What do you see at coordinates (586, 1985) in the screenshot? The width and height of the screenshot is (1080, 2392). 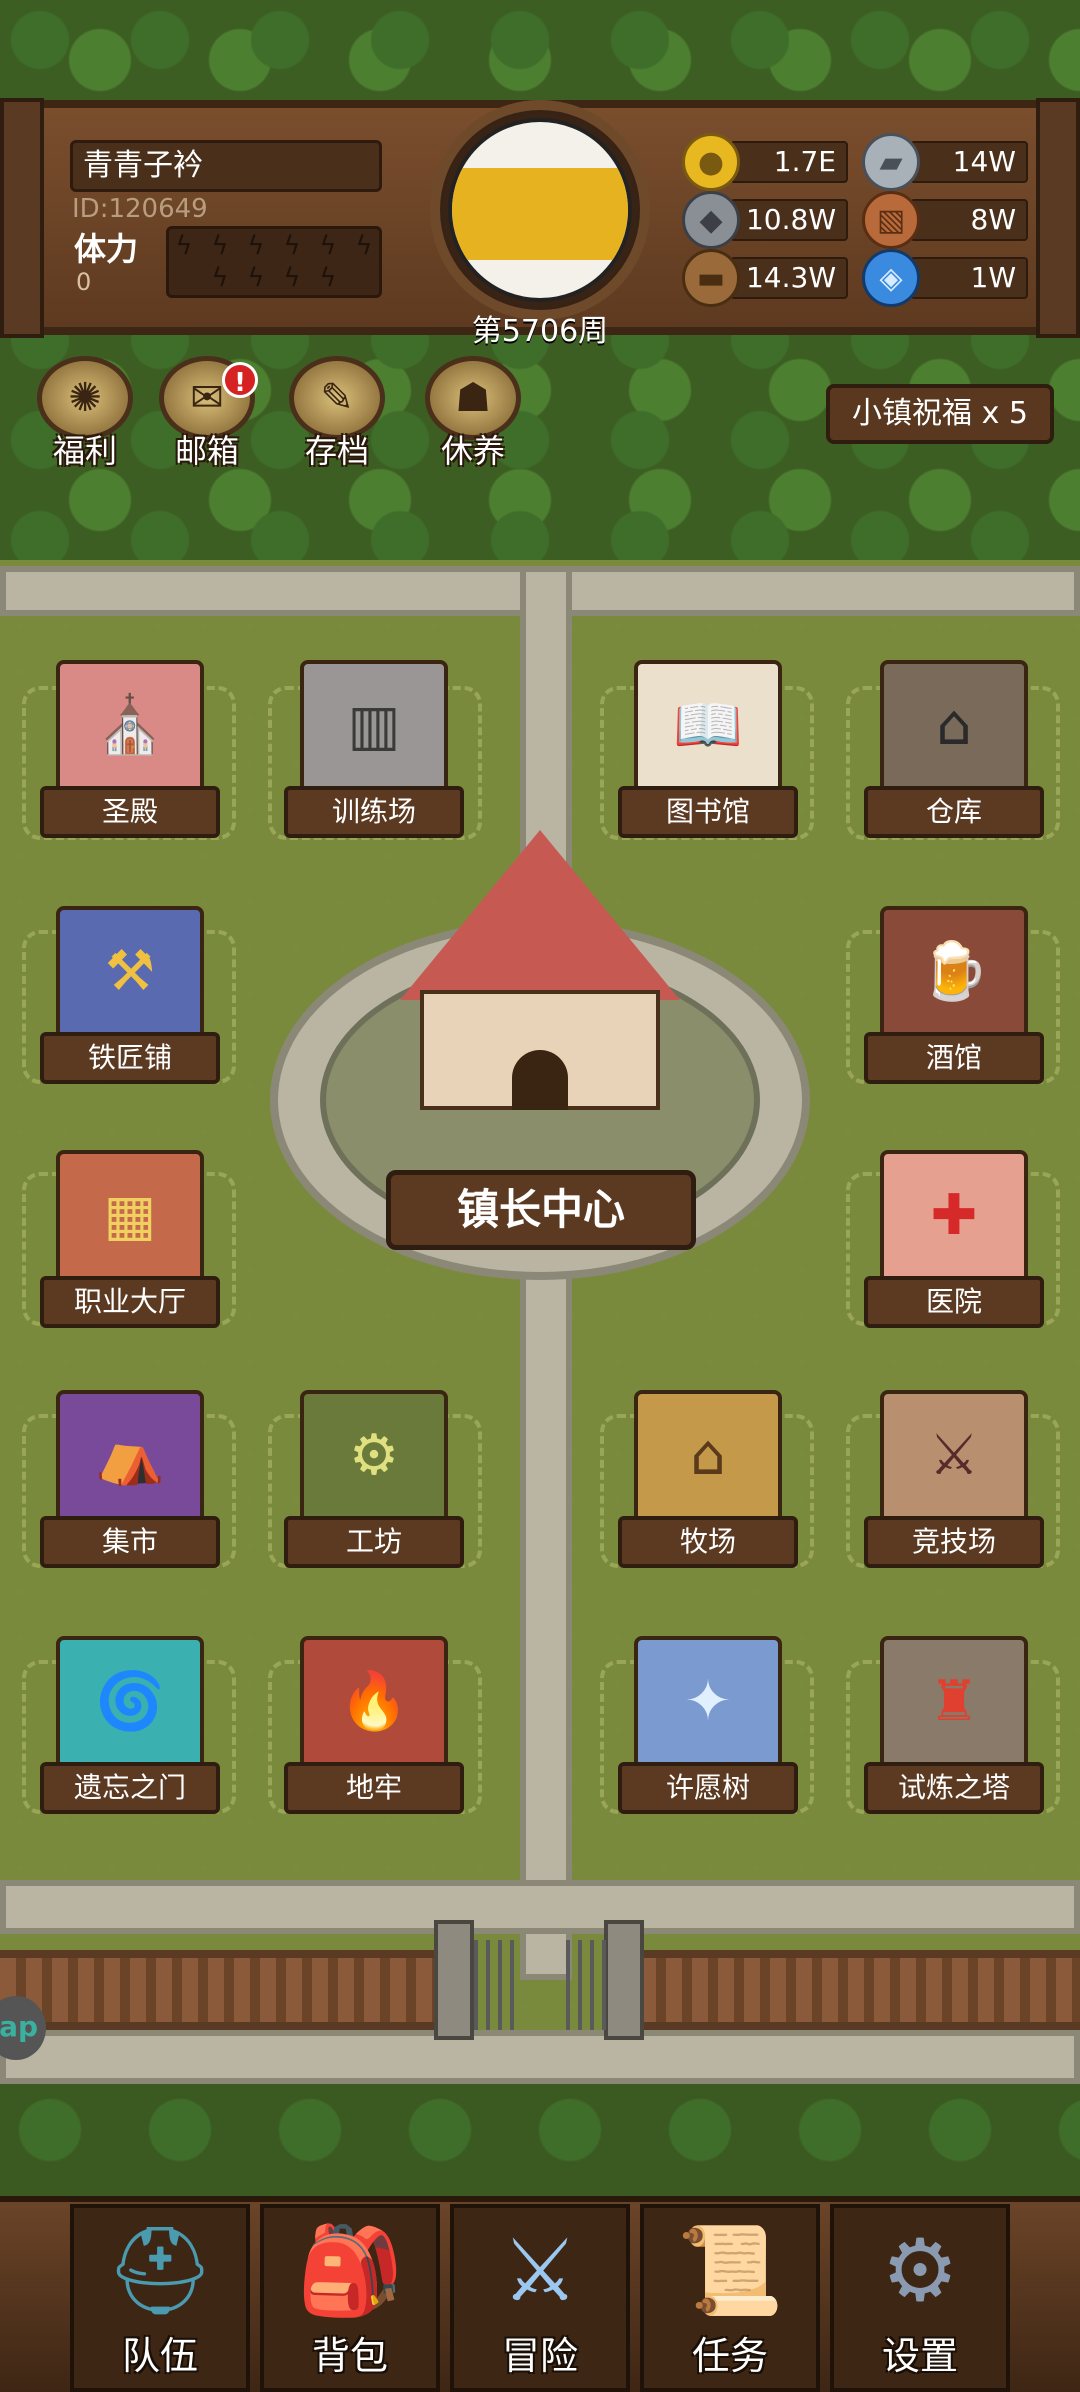 I see `gate-door-right` at bounding box center [586, 1985].